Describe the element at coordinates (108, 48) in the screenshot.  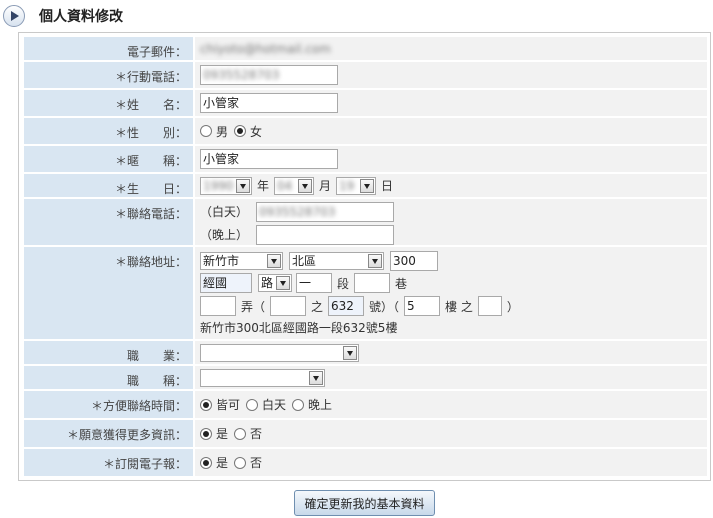
I see `email-label: 電子郵件：` at that location.